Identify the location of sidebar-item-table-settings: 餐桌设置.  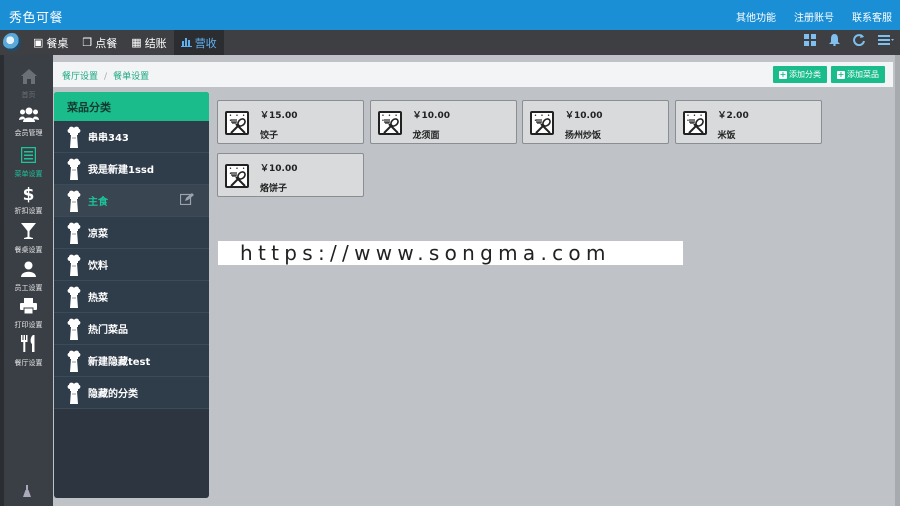
(28, 239).